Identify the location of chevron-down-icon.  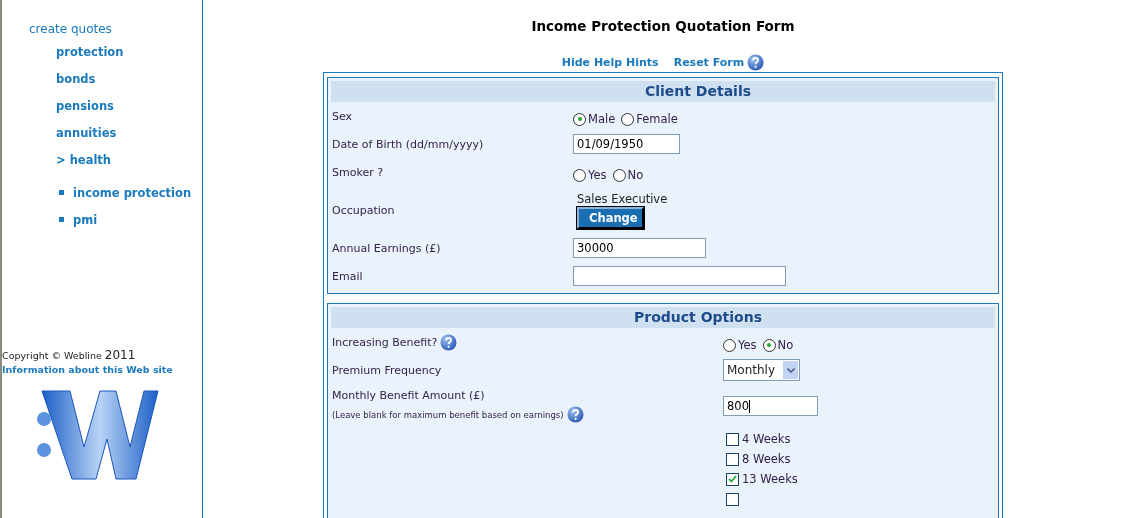
(790, 370).